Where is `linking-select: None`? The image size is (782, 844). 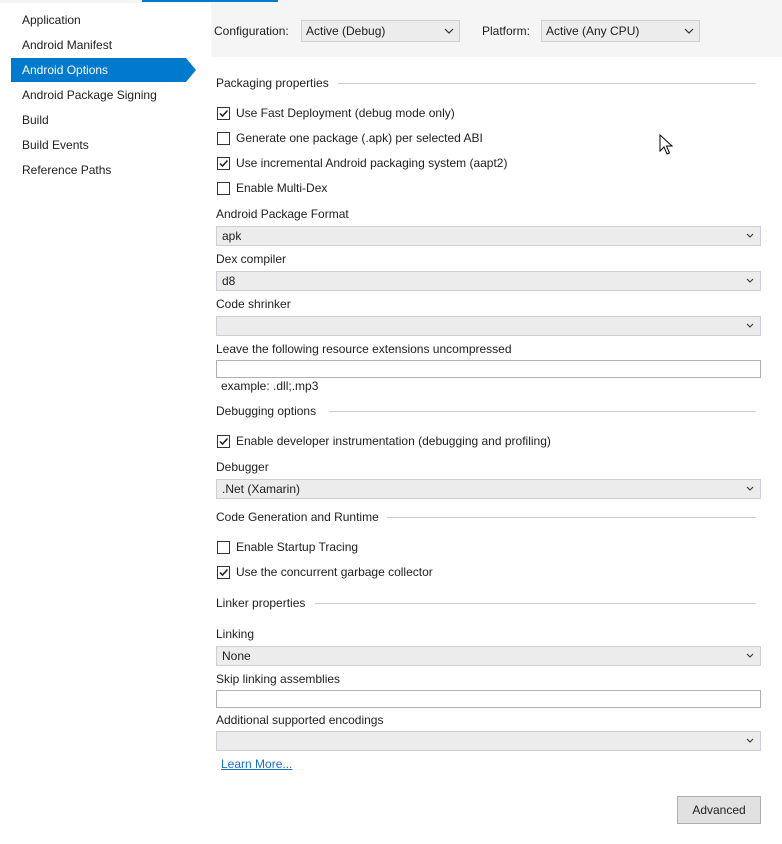
linking-select: None is located at coordinates (488, 656).